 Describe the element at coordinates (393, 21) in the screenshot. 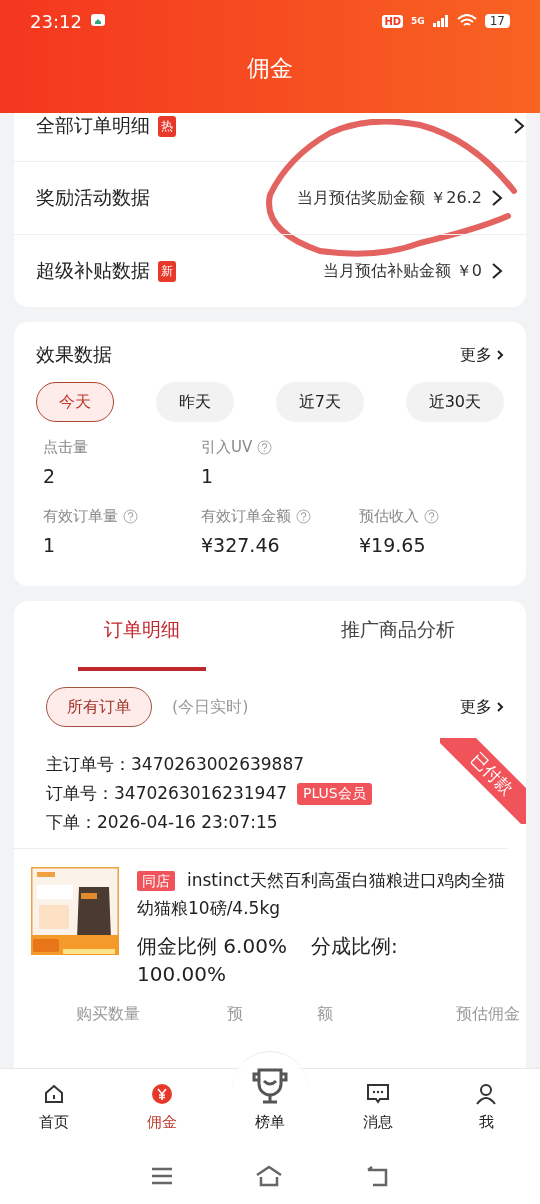

I see `hd-indicator: HD` at that location.